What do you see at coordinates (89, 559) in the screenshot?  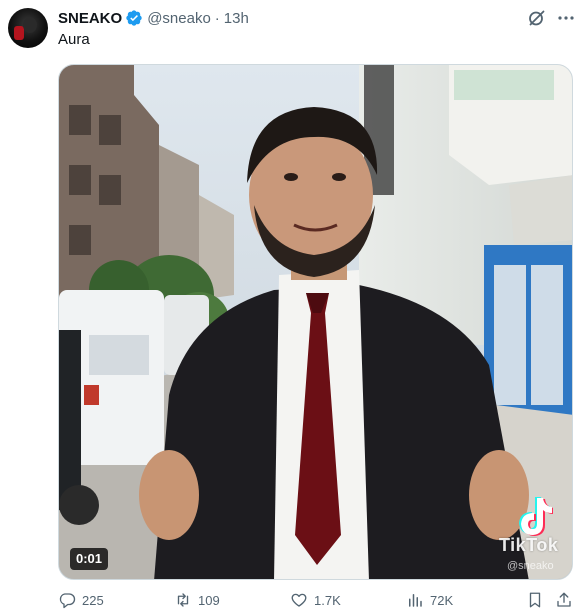 I see `video-timestamp: 0:01` at bounding box center [89, 559].